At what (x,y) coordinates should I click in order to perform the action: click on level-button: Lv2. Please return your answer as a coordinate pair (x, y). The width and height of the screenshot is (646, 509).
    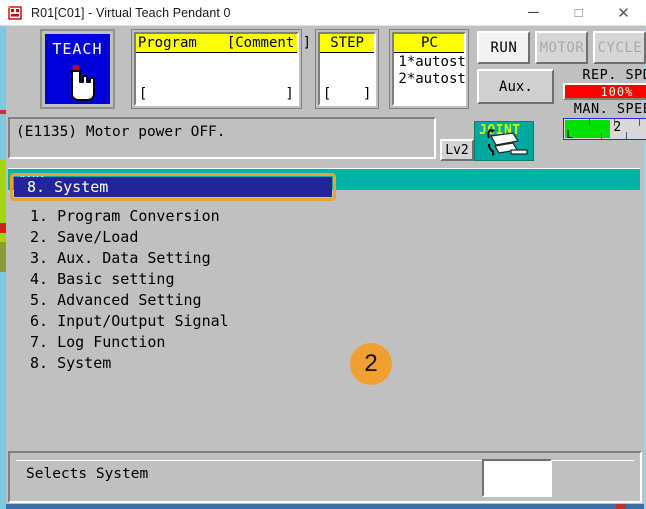
    Looking at the image, I should click on (457, 150).